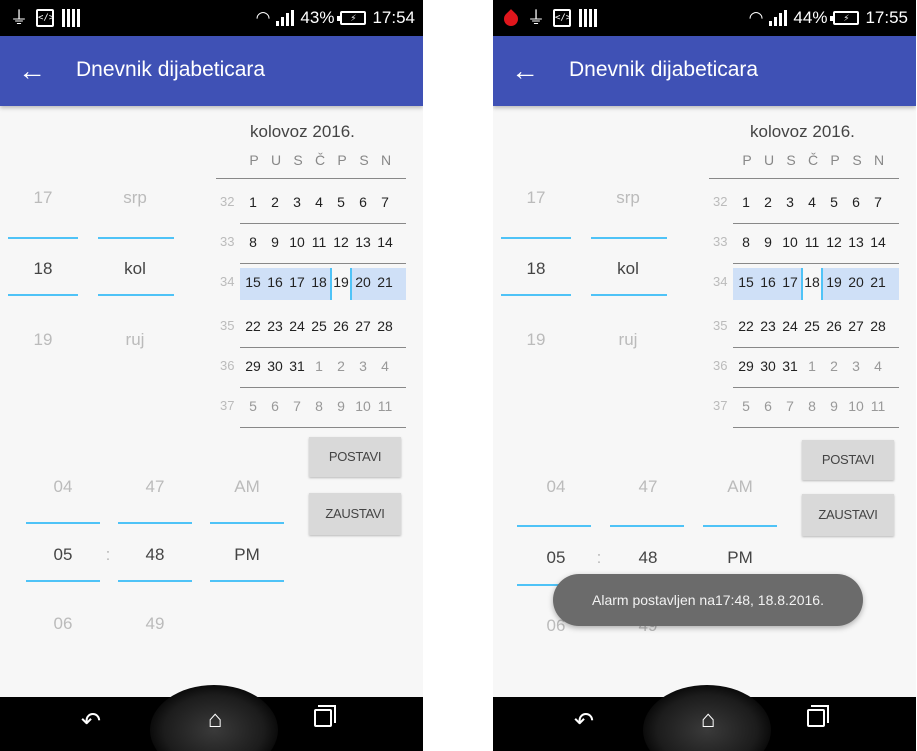 This screenshot has width=917, height=751. Describe the element at coordinates (812, 406) in the screenshot. I see `calendar-day-other-month: 8` at that location.